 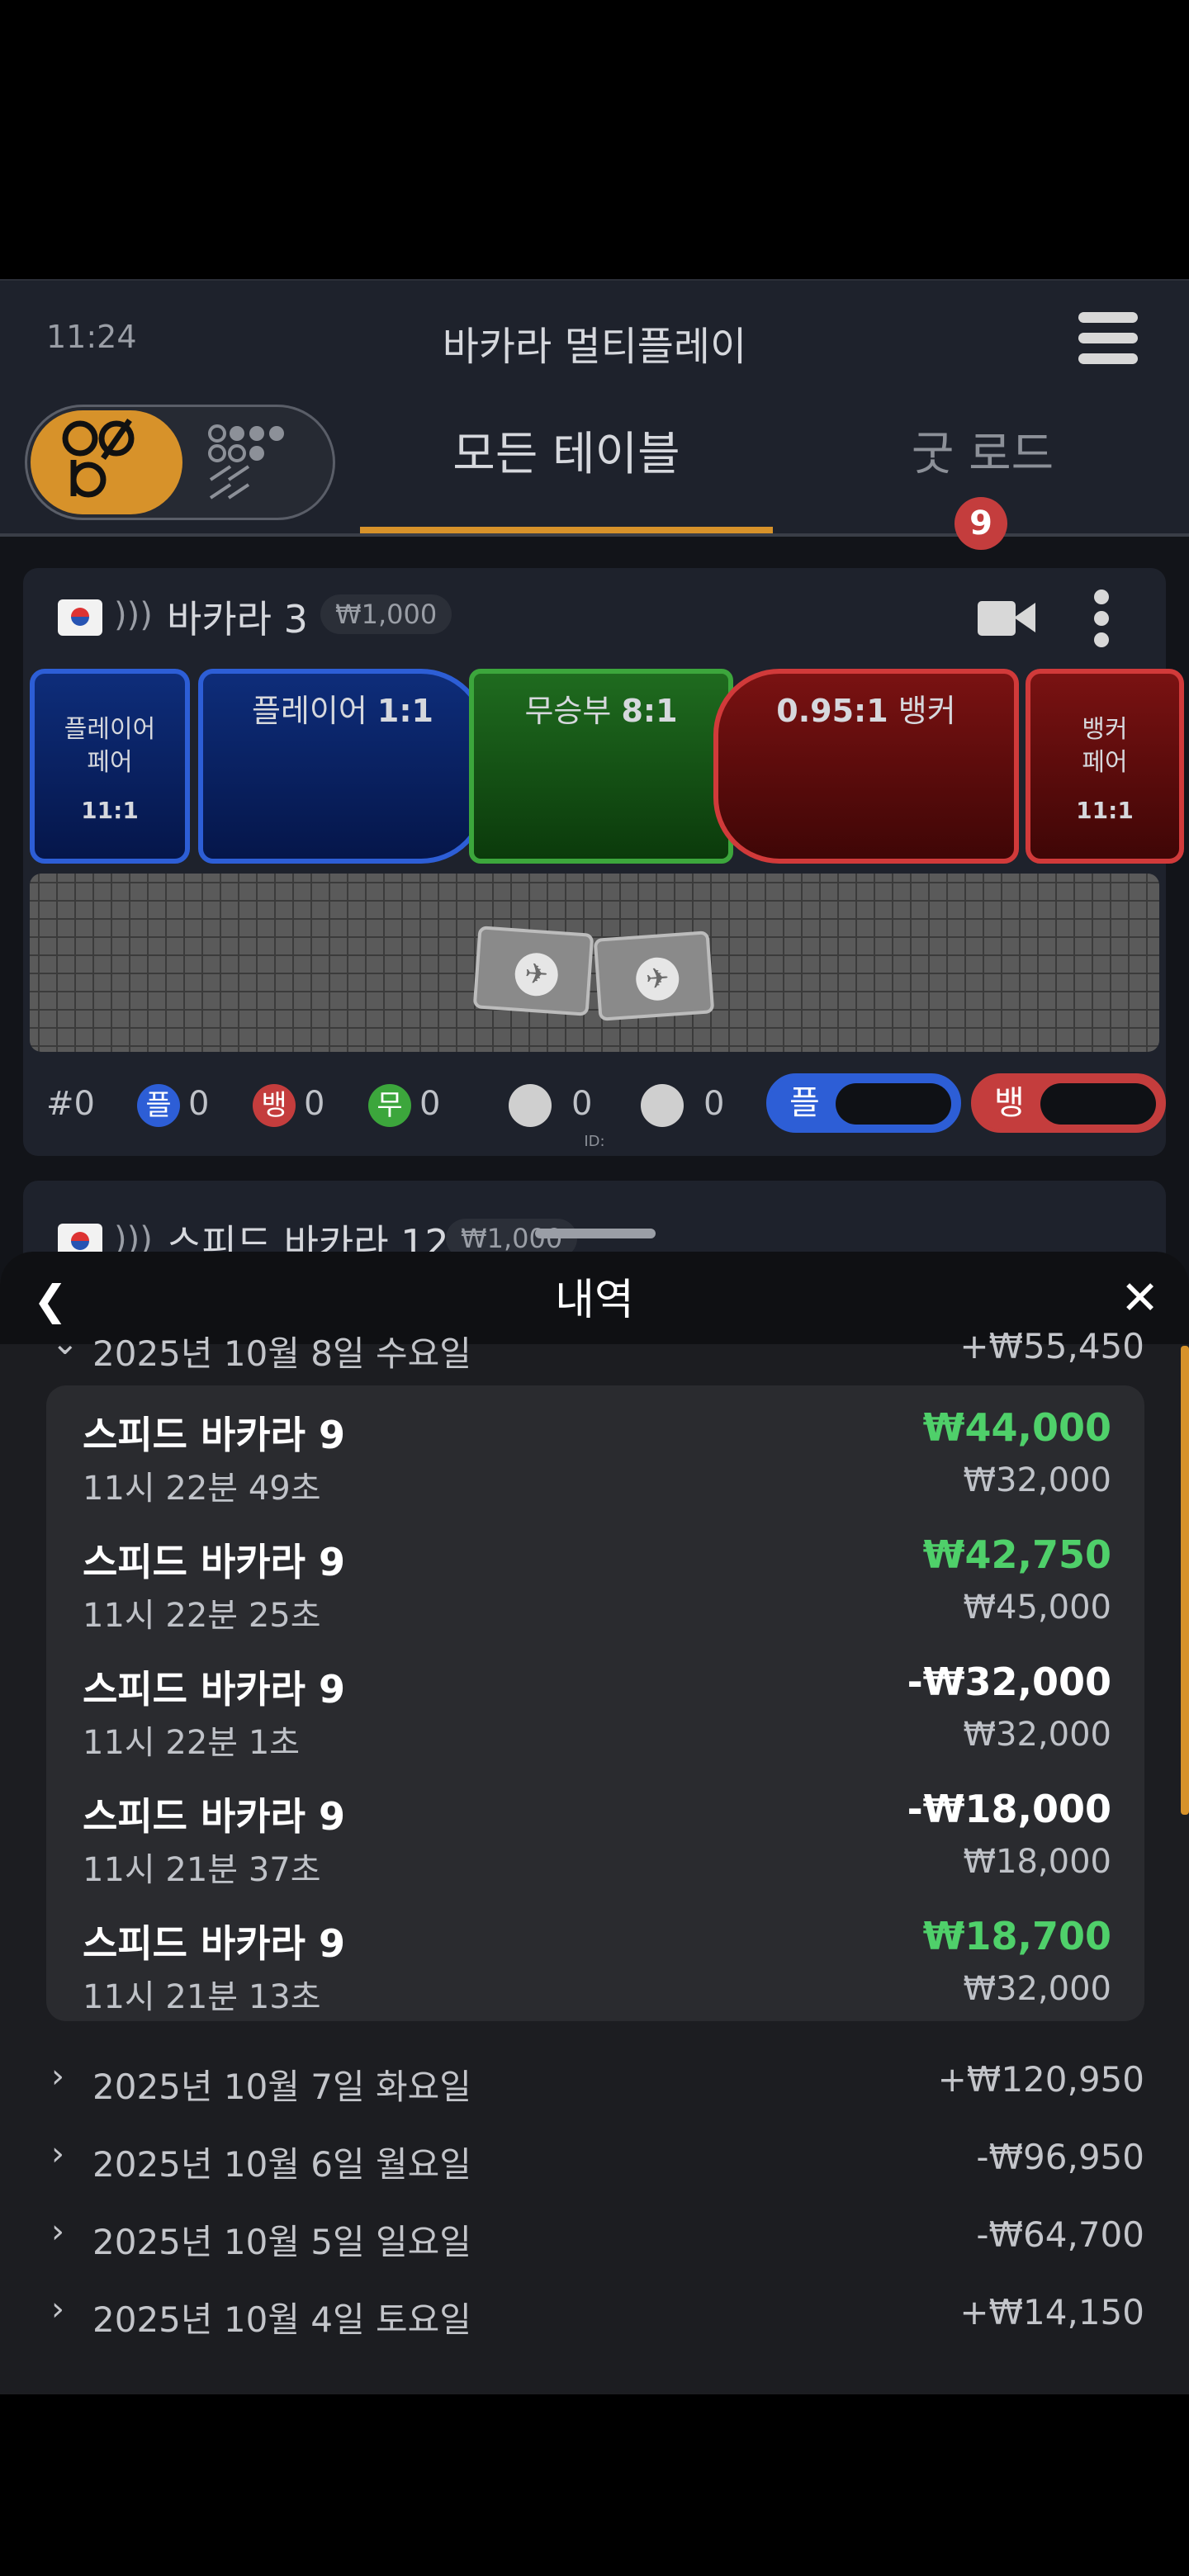 I want to click on player-button-label: 플, so click(x=804, y=1103).